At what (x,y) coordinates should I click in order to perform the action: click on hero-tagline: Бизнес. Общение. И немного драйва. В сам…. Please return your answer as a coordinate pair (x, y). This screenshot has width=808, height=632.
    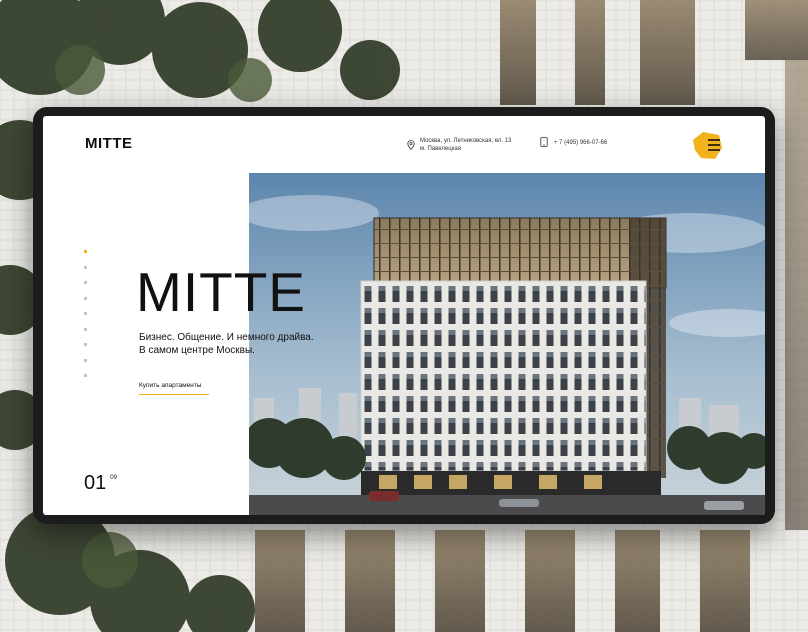
    Looking at the image, I should click on (226, 344).